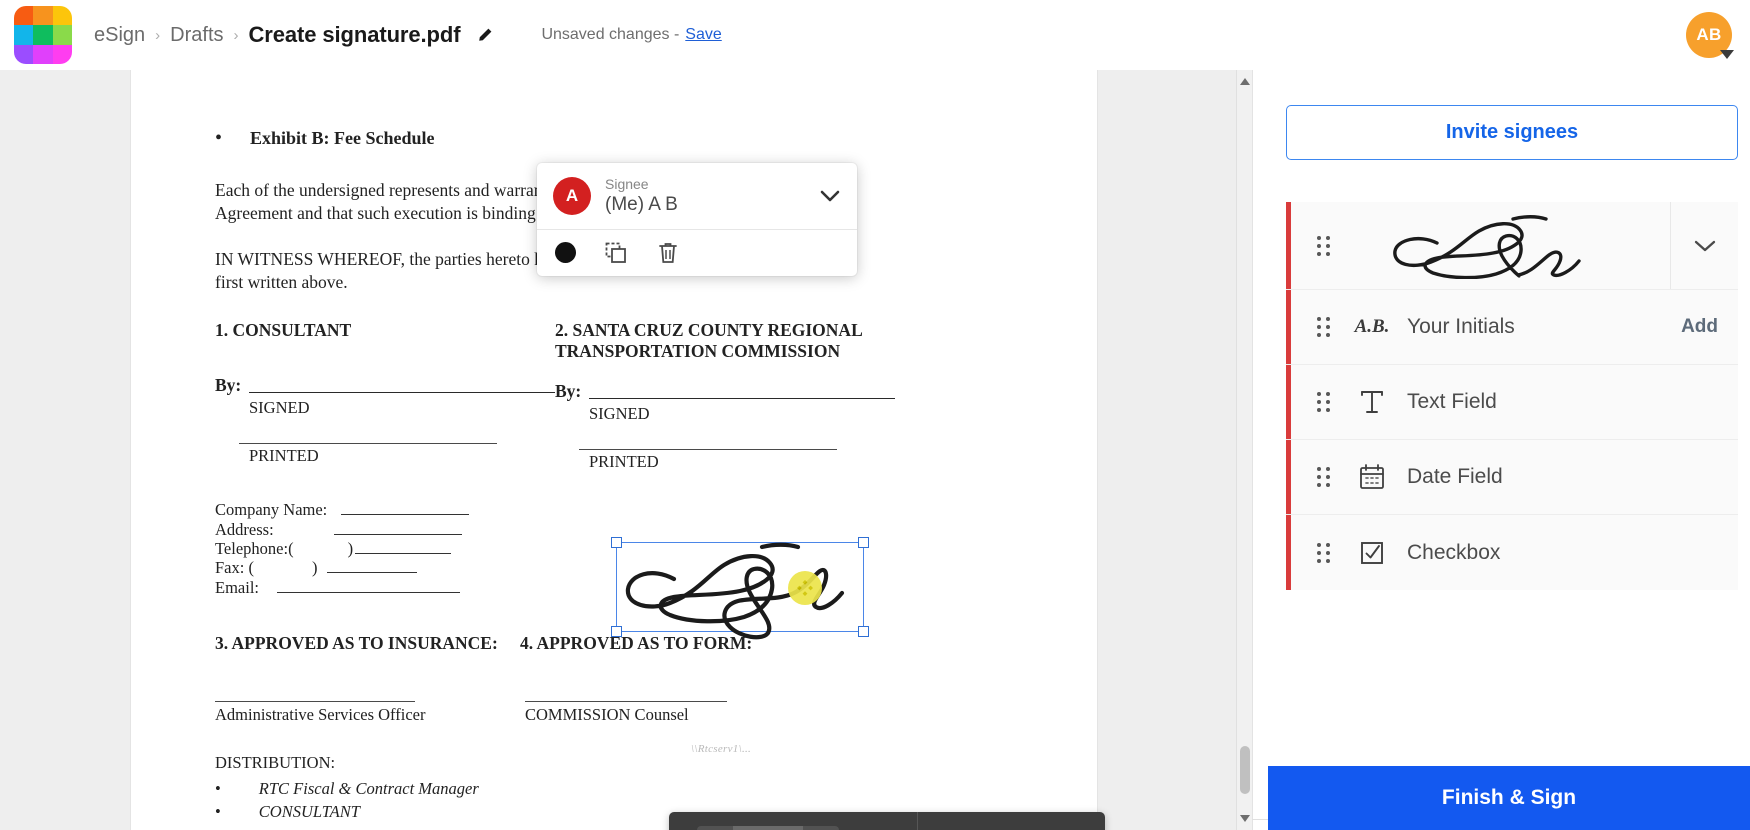 The width and height of the screenshot is (1750, 830). Describe the element at coordinates (709, 330) in the screenshot. I see `section-2-line-1: 2. SANTA CRUZ COUNTY REGIONAL` at that location.